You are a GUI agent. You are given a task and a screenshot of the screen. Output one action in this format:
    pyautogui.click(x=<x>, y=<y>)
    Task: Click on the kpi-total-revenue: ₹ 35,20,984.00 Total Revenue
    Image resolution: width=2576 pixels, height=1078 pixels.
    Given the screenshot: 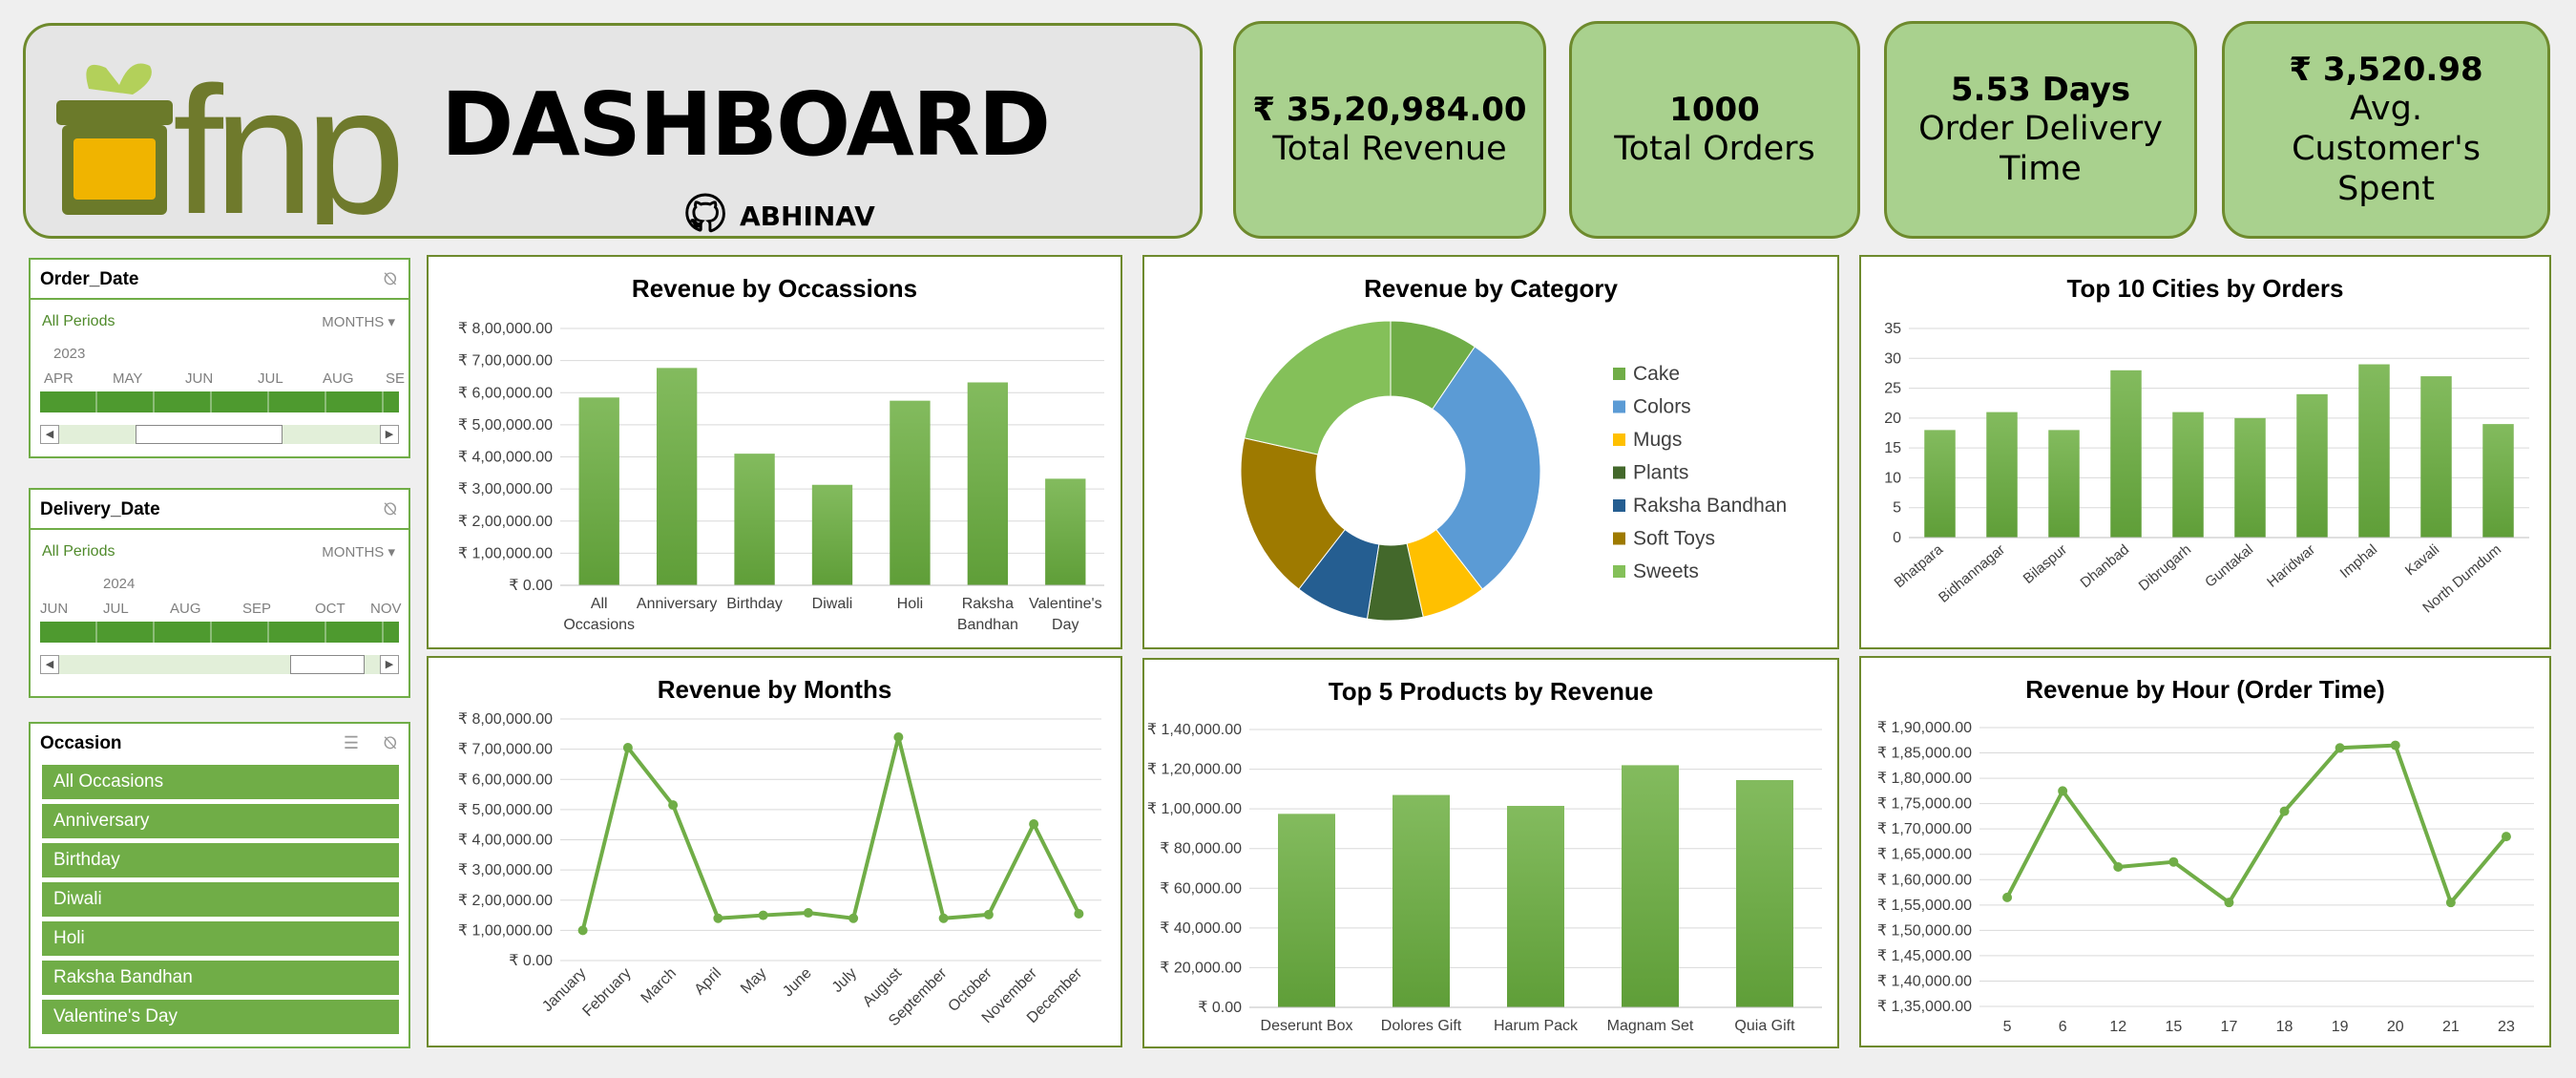 What is the action you would take?
    pyautogui.click(x=1389, y=130)
    